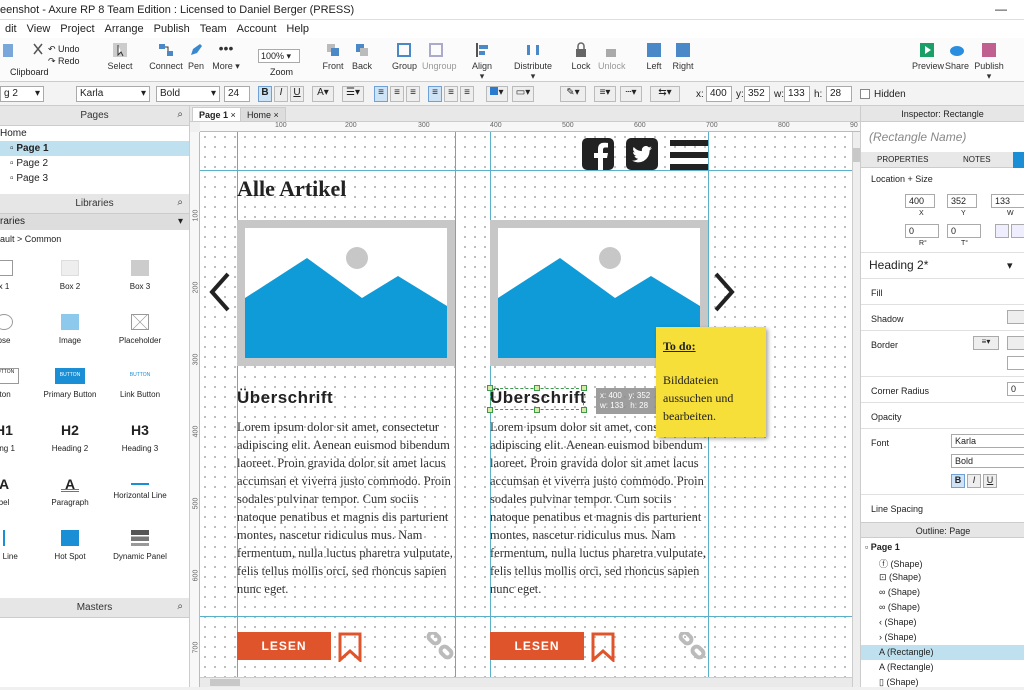 This screenshot has height=690, width=1024. I want to click on menu-publish: Publish, so click(172, 27).